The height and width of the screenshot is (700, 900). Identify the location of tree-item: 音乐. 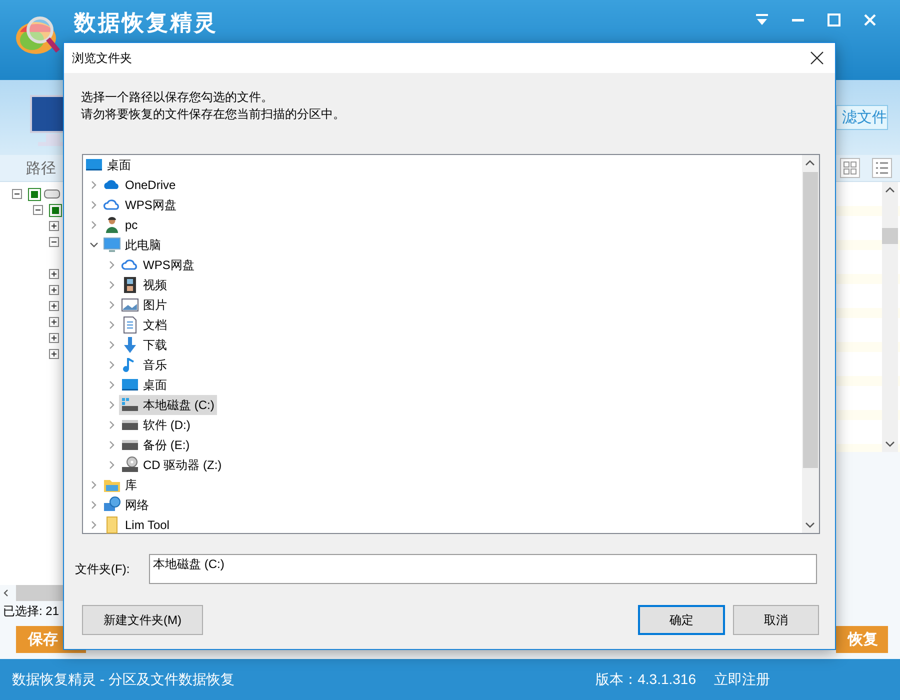
(144, 365).